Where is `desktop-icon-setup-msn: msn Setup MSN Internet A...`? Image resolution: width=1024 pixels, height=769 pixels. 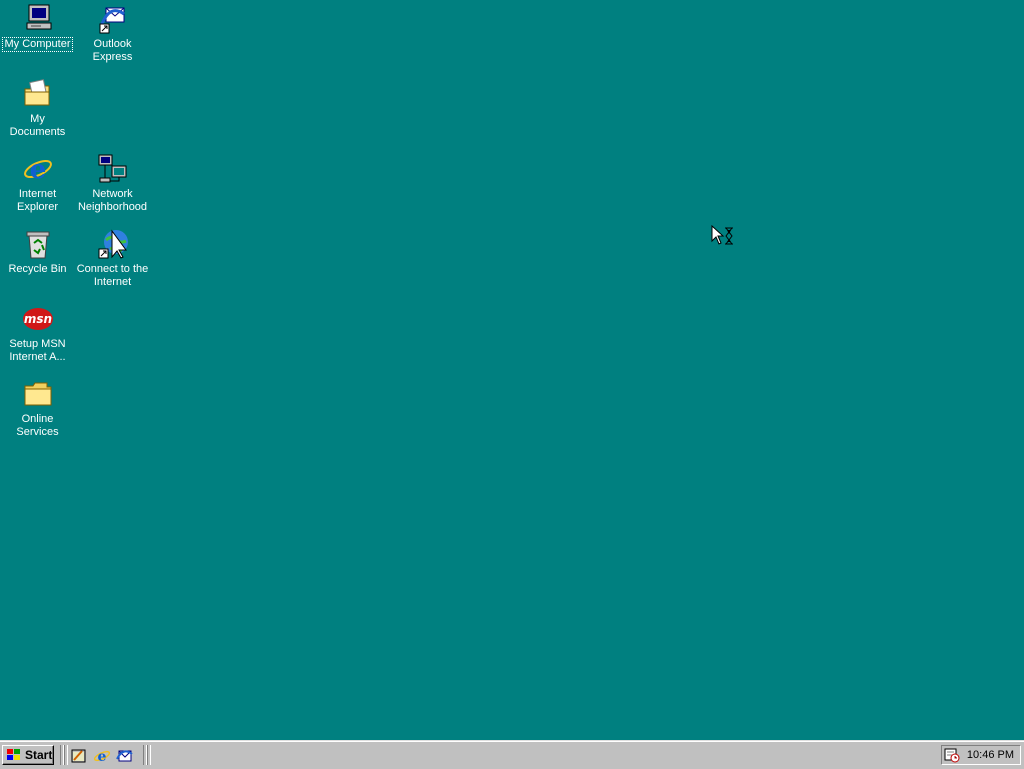 desktop-icon-setup-msn: msn Setup MSN Internet A... is located at coordinates (37, 333).